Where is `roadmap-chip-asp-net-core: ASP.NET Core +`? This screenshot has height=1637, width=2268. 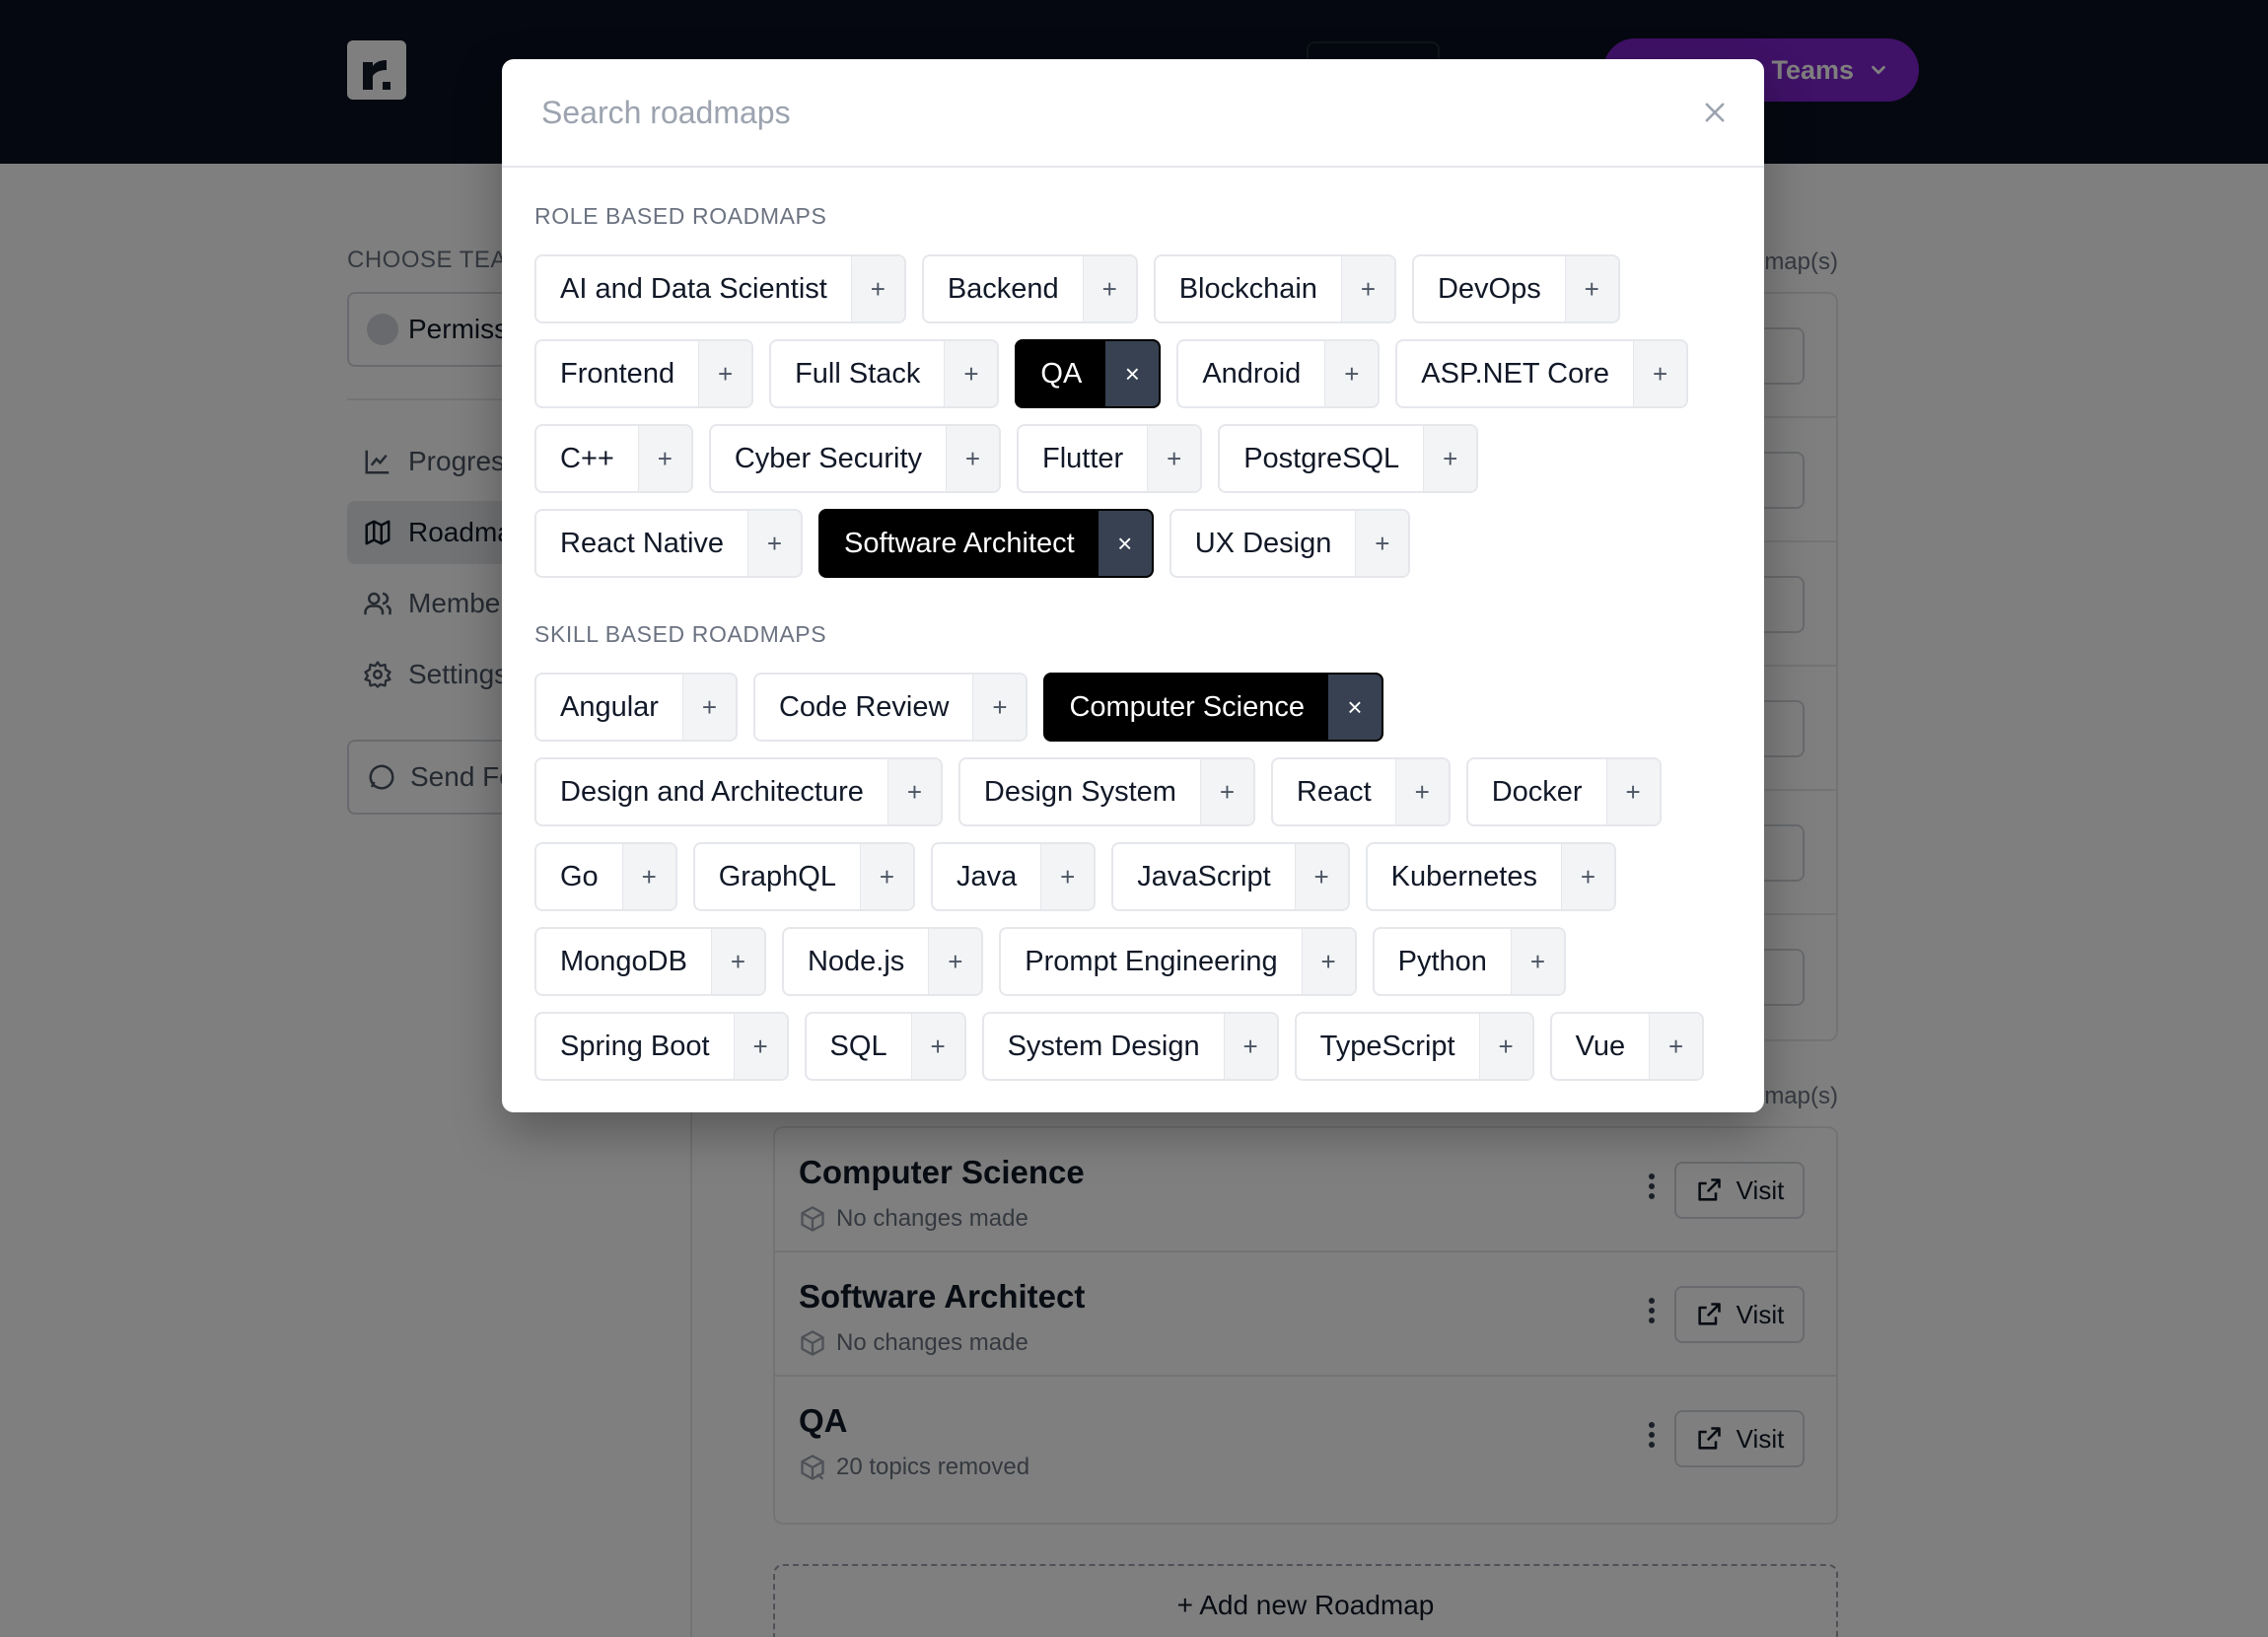
roadmap-chip-asp-net-core: ASP.NET Core + is located at coordinates (1542, 373).